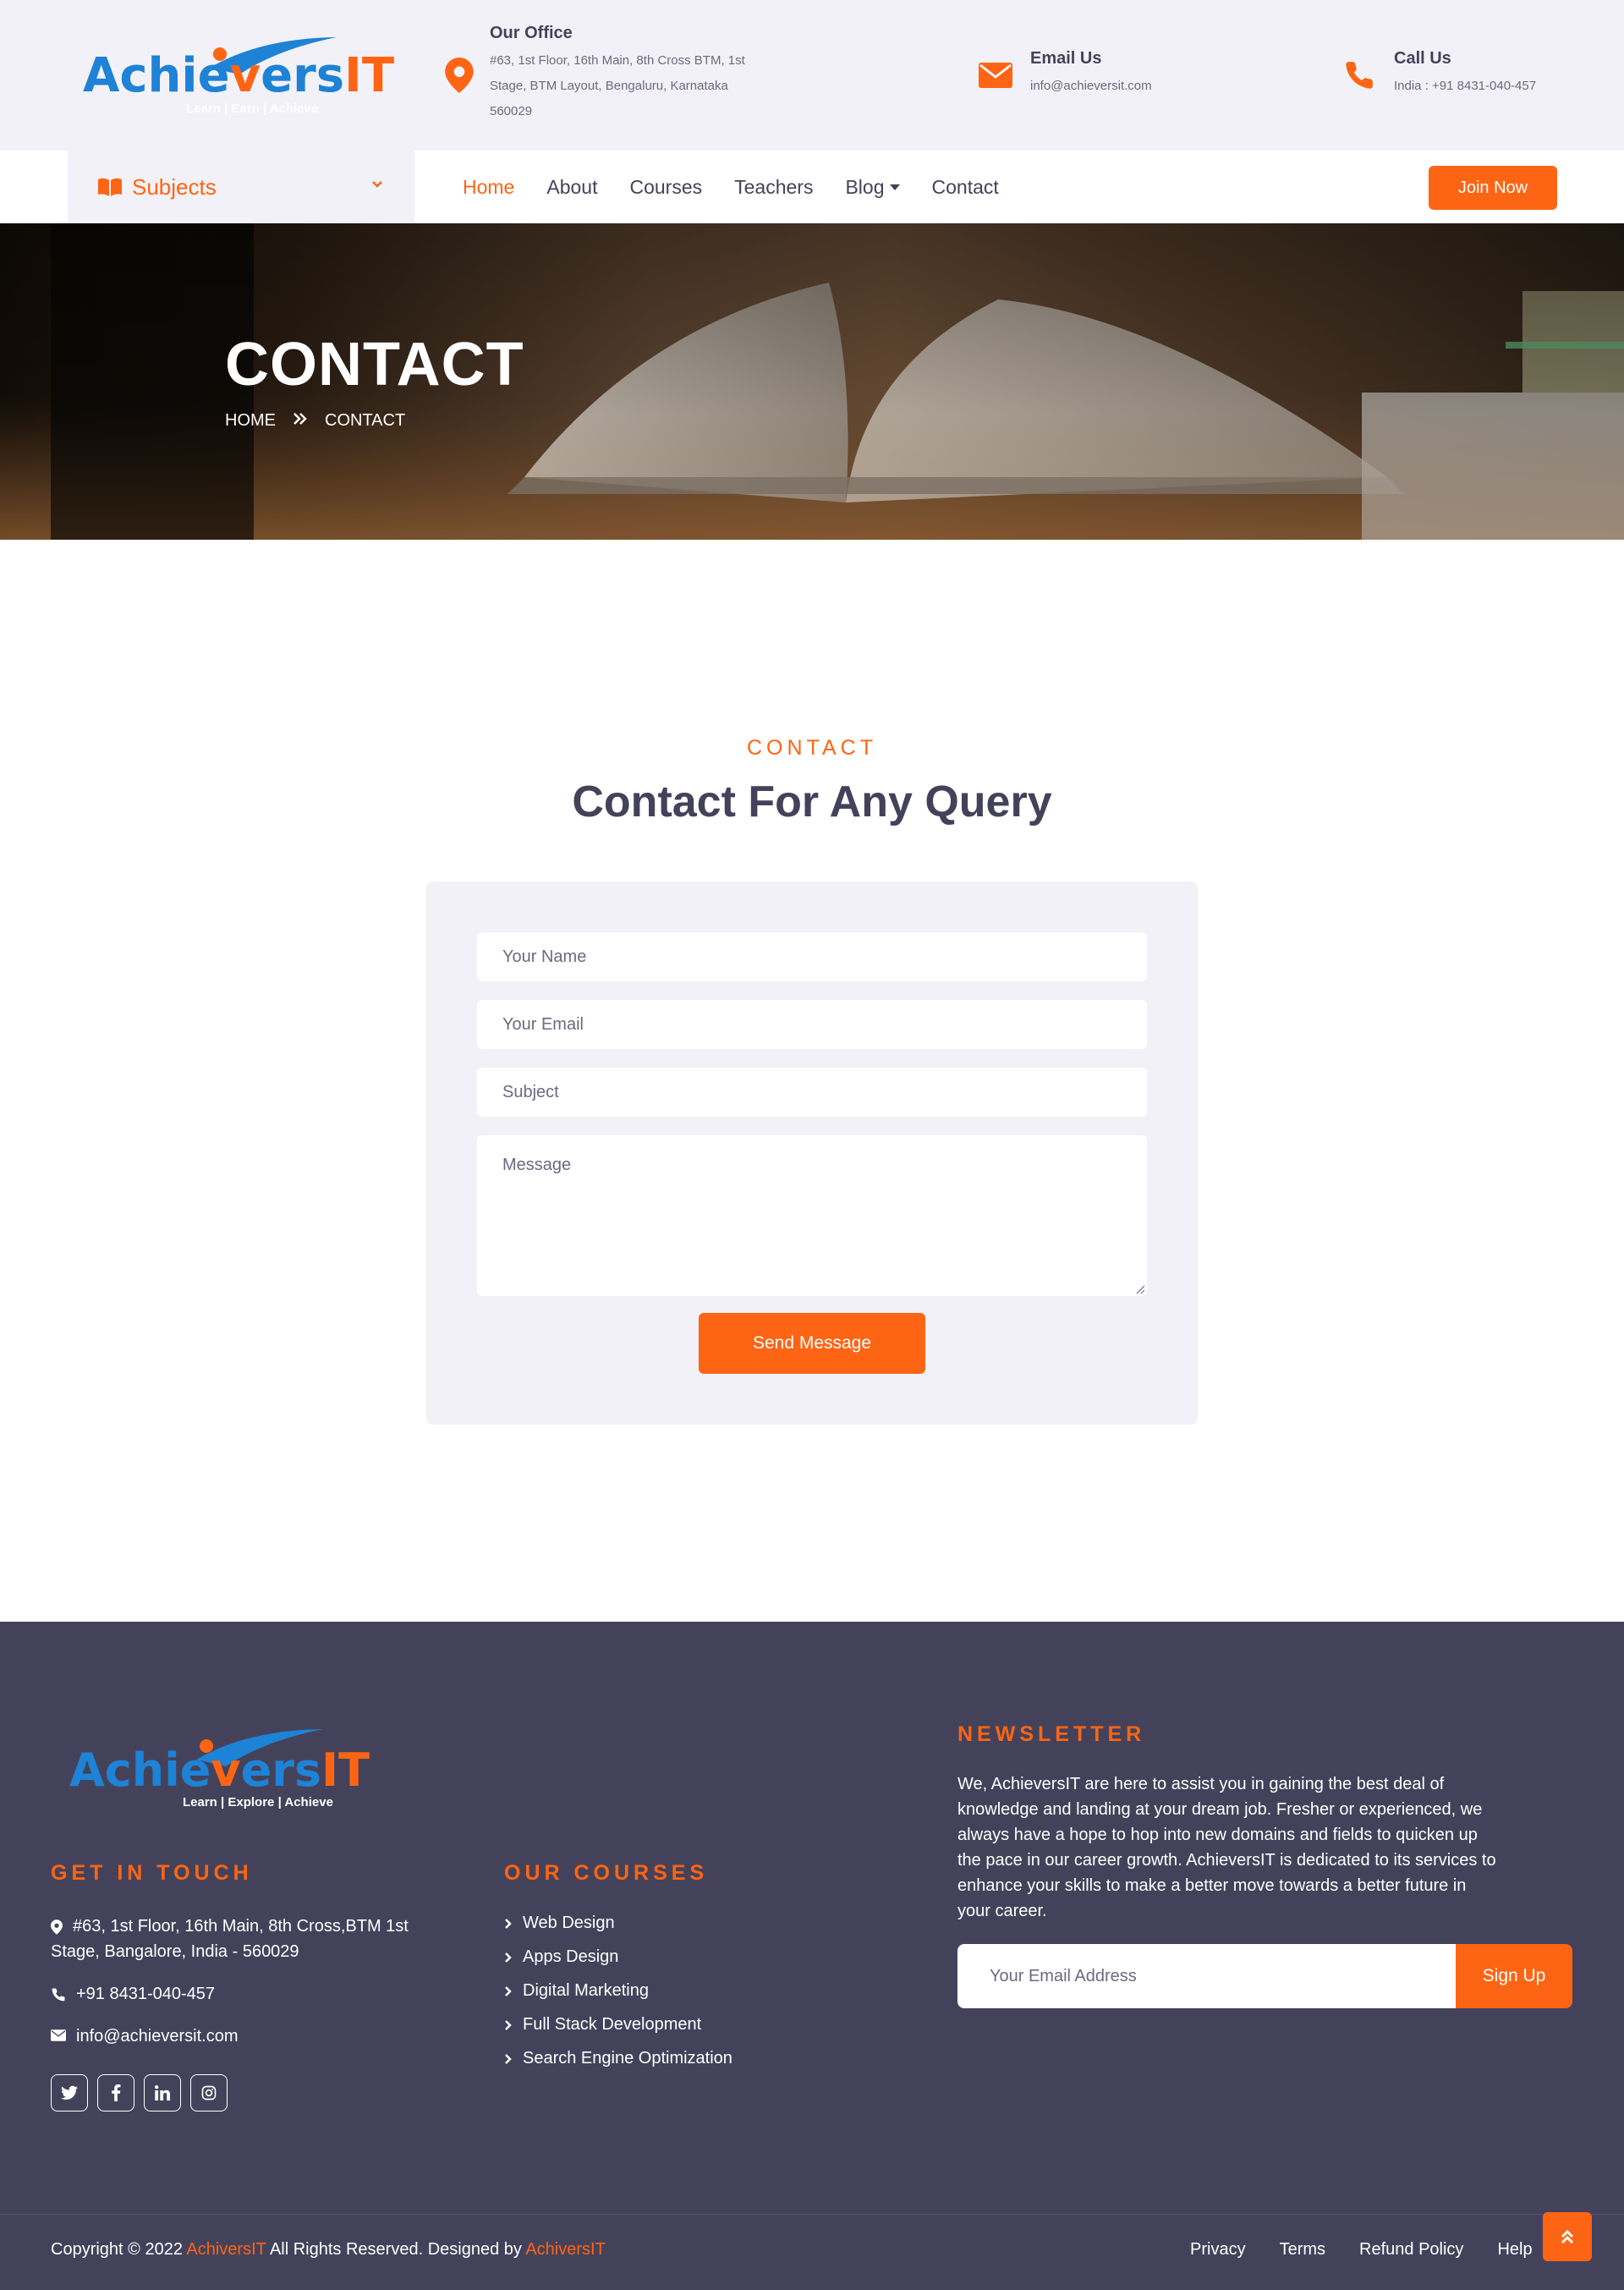 The width and height of the screenshot is (1624, 2290). What do you see at coordinates (395, 2250) in the screenshot?
I see `copyright-middle: All Rights Reserved. Designed by` at bounding box center [395, 2250].